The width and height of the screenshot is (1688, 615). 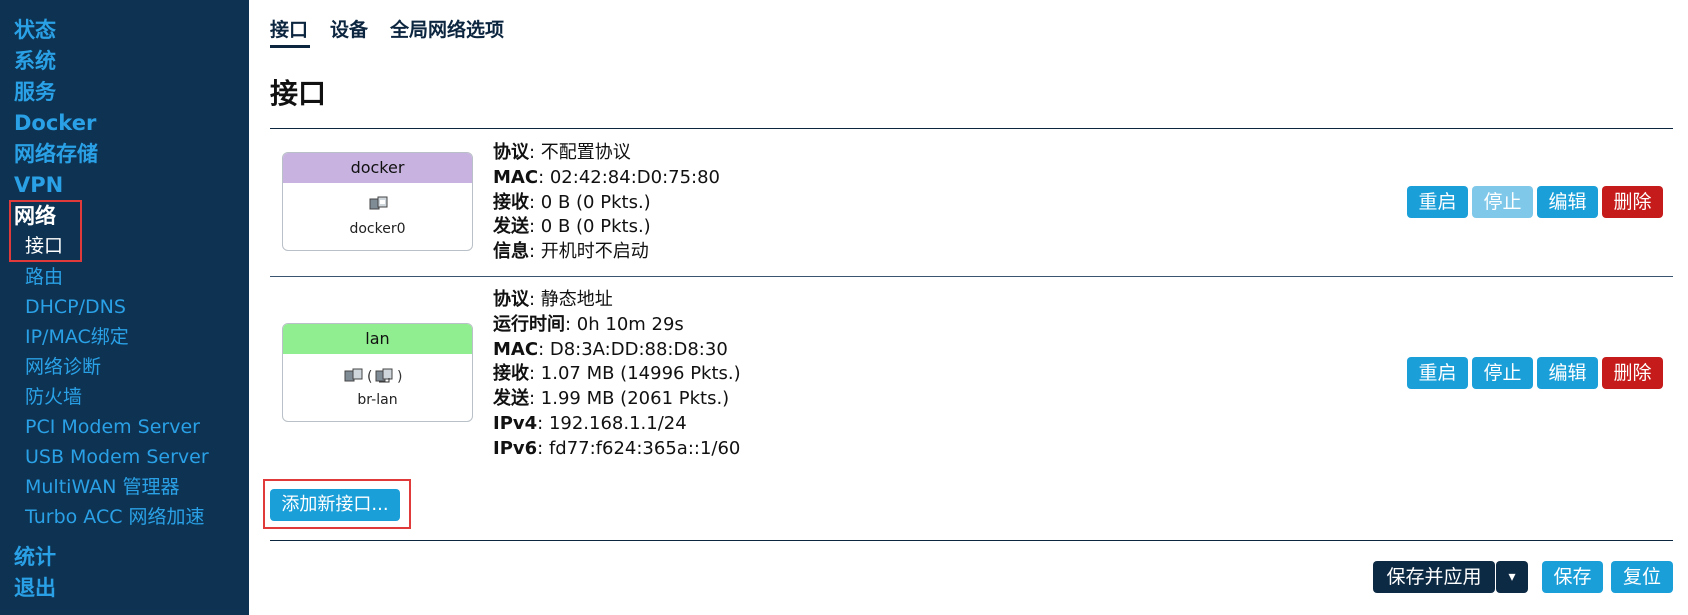 I want to click on save-apply-button: 保存并应用, so click(x=1434, y=577).